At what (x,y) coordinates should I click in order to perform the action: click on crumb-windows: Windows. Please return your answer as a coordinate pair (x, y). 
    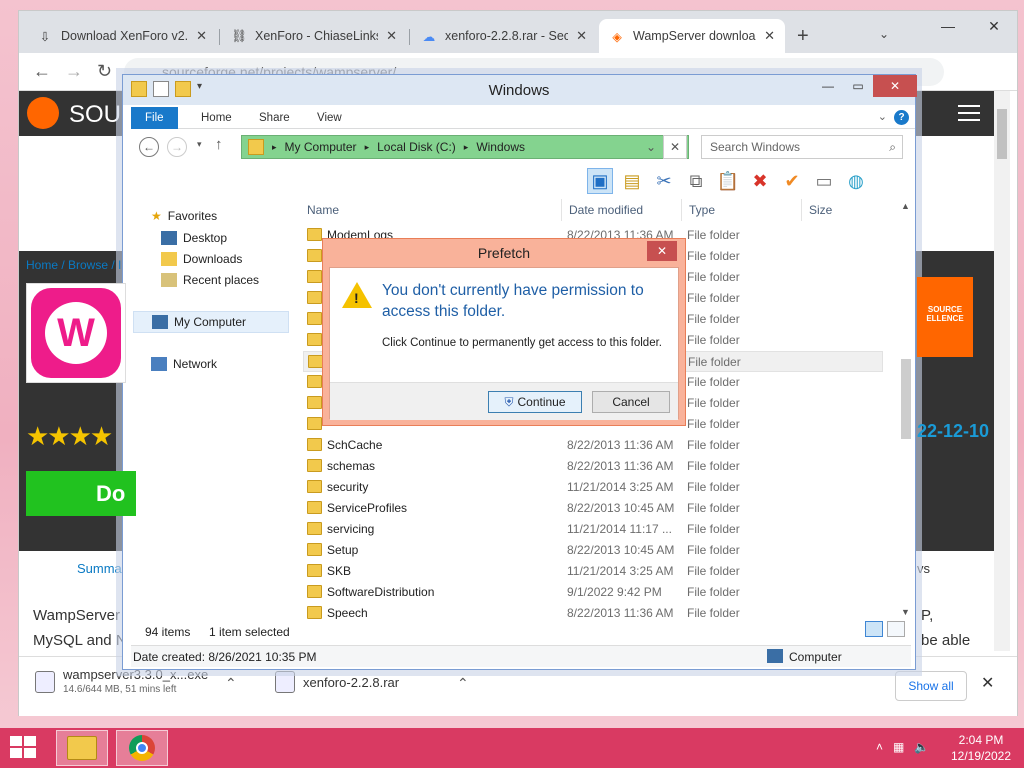
    Looking at the image, I should click on (500, 147).